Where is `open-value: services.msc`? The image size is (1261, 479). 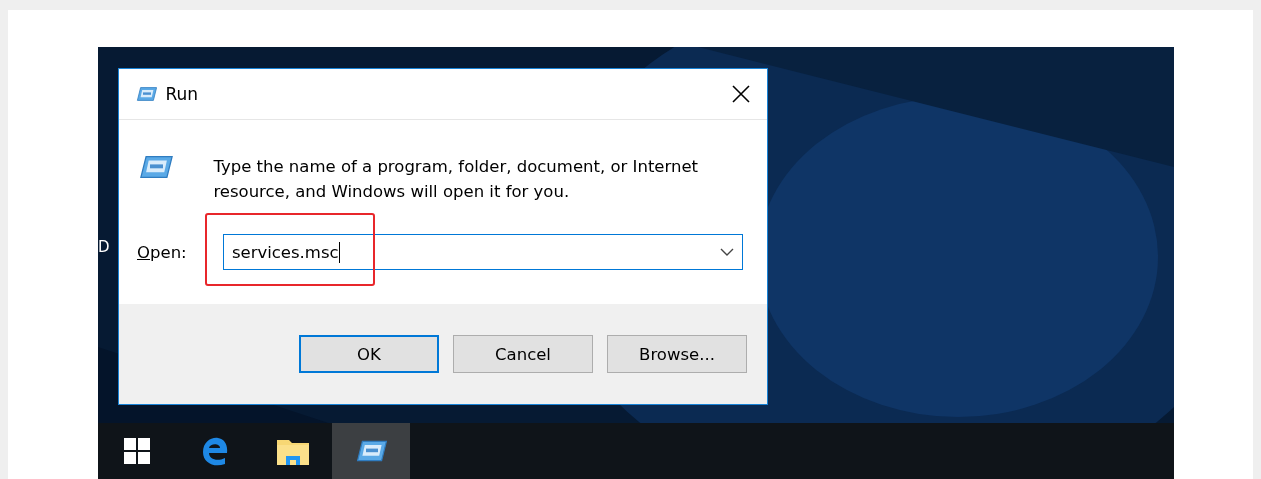 open-value: services.msc is located at coordinates (286, 252).